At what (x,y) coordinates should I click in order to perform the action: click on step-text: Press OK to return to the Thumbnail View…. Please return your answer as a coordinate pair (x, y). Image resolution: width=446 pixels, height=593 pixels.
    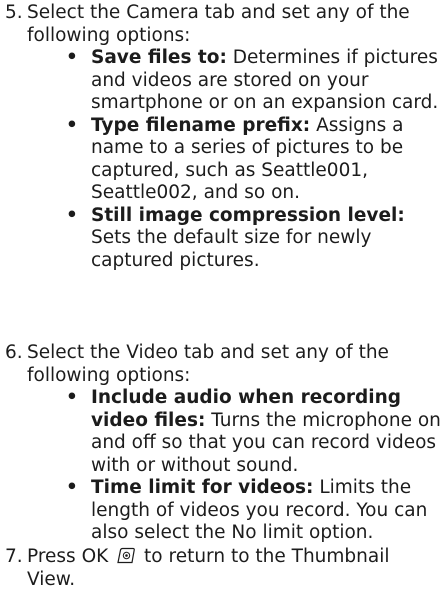
    Looking at the image, I should click on (232, 568).